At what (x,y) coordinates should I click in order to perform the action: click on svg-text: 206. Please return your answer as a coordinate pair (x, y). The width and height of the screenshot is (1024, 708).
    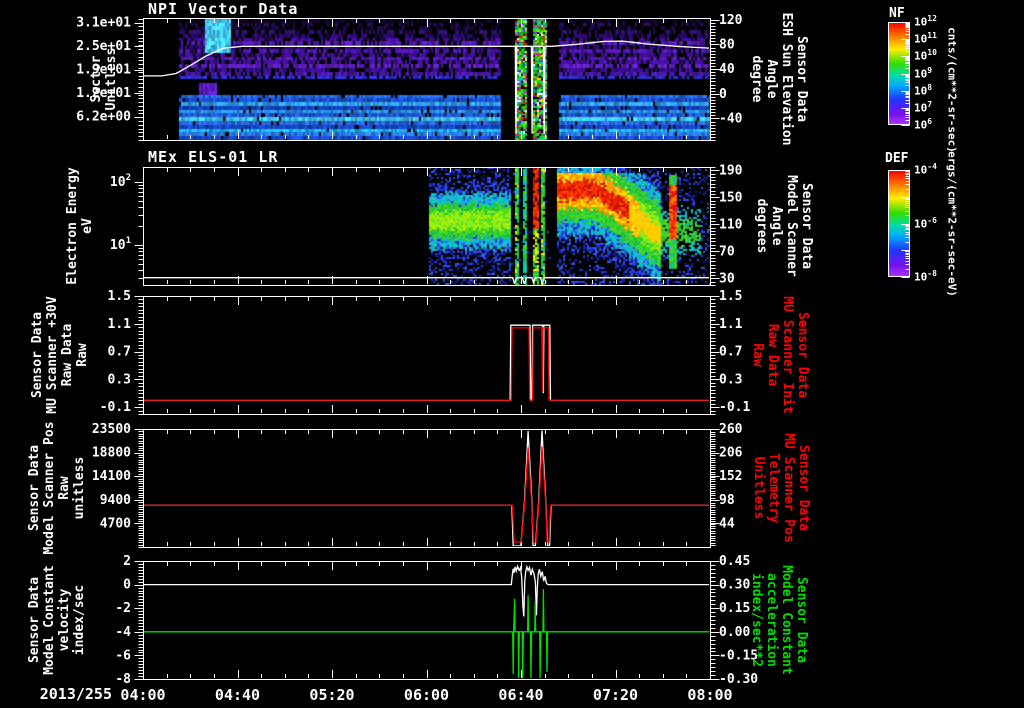
    Looking at the image, I should click on (731, 453).